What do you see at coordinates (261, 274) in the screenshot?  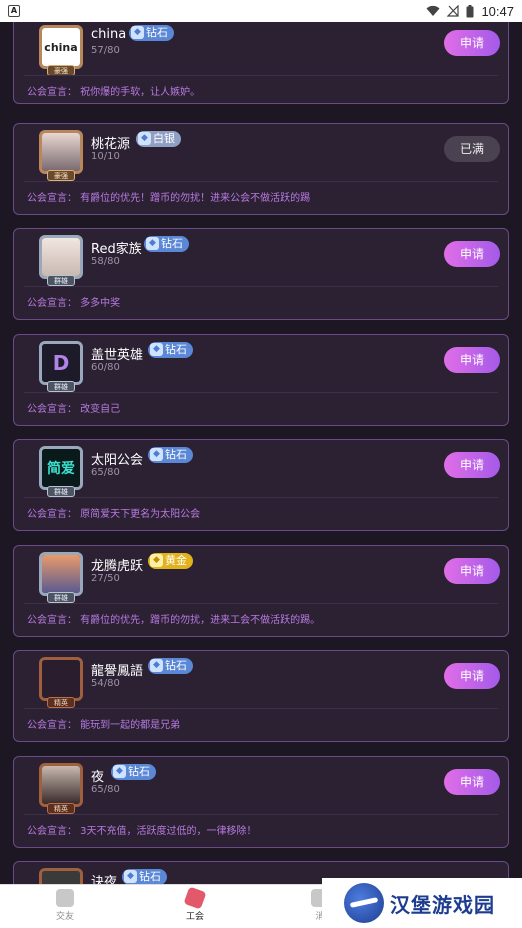 I see `guild-card: 群雄 Red家族 ◆ 钻石 58/80 申请 公会宣言： 多多中奖` at bounding box center [261, 274].